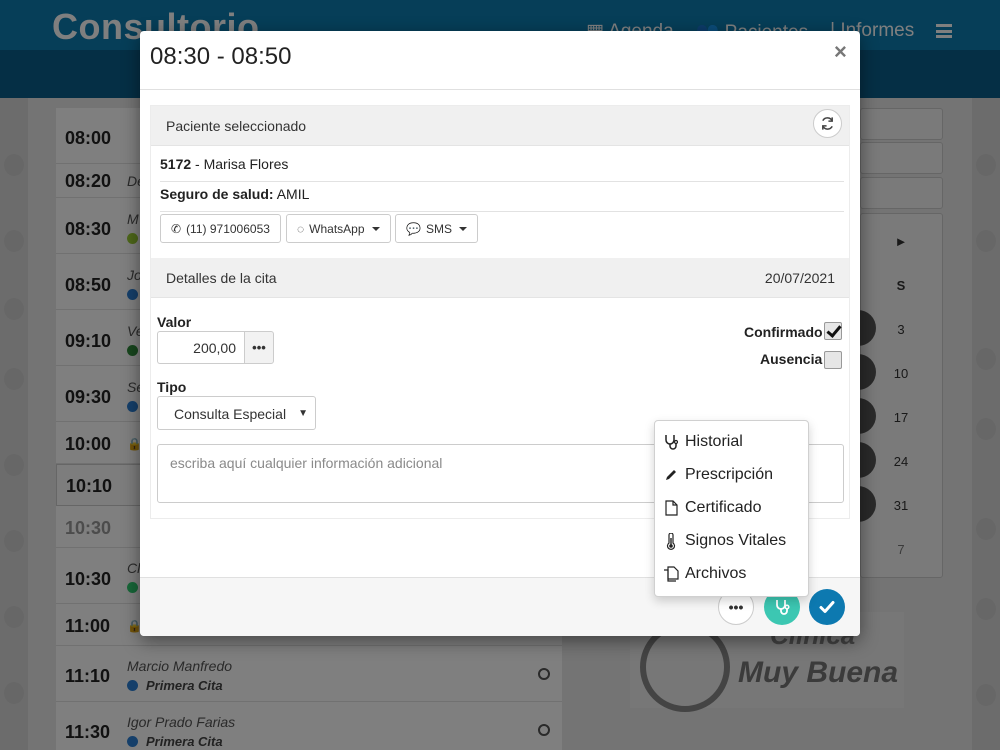 This screenshot has width=1000, height=750. I want to click on menu-item-label: Archivos, so click(716, 573).